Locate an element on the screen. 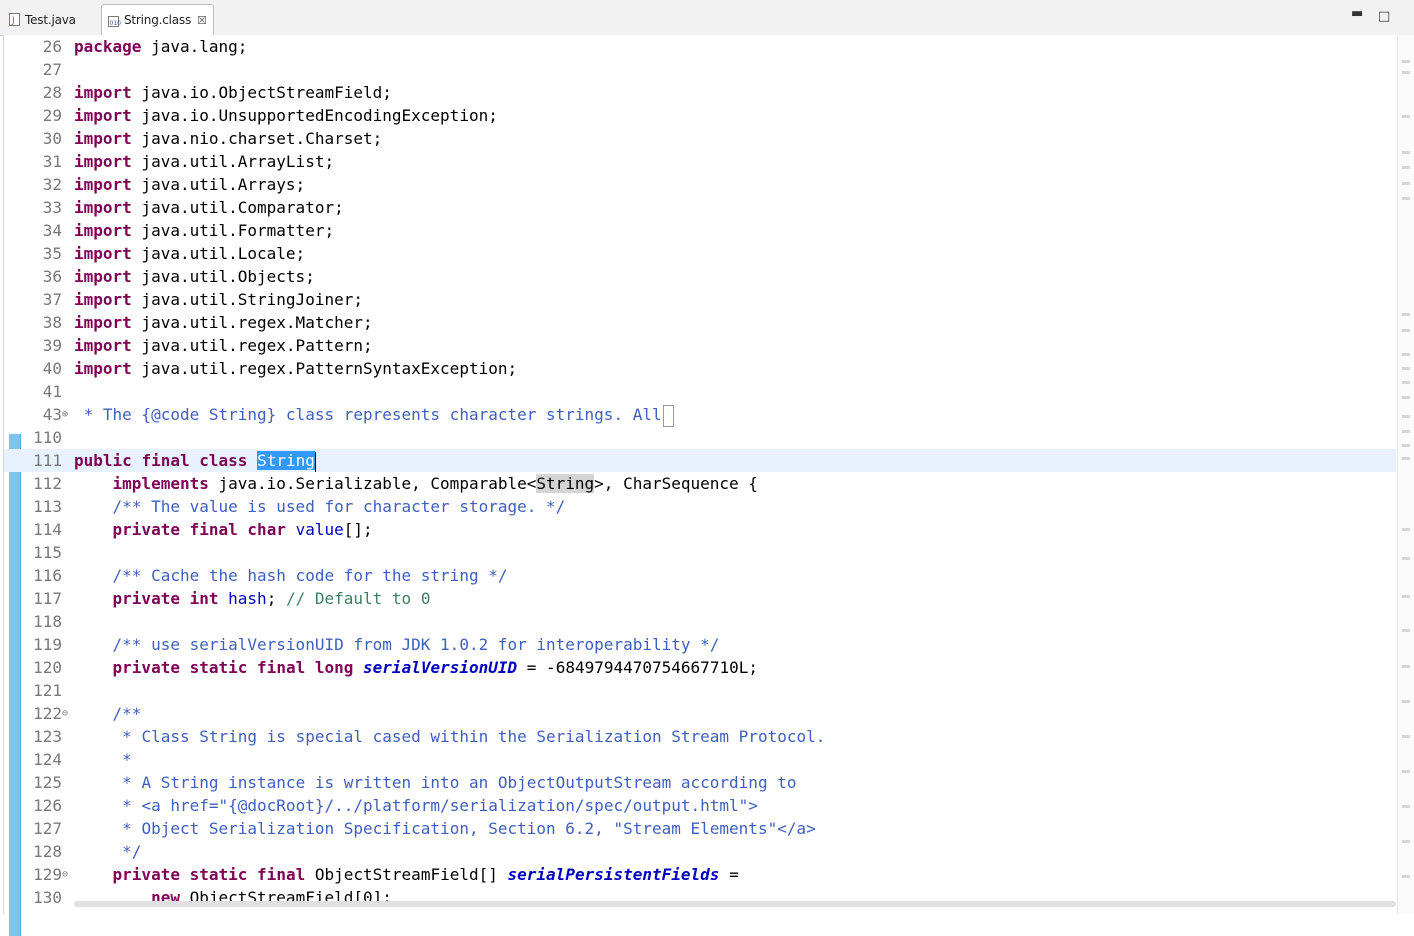  code-line: 118 is located at coordinates (700, 621).